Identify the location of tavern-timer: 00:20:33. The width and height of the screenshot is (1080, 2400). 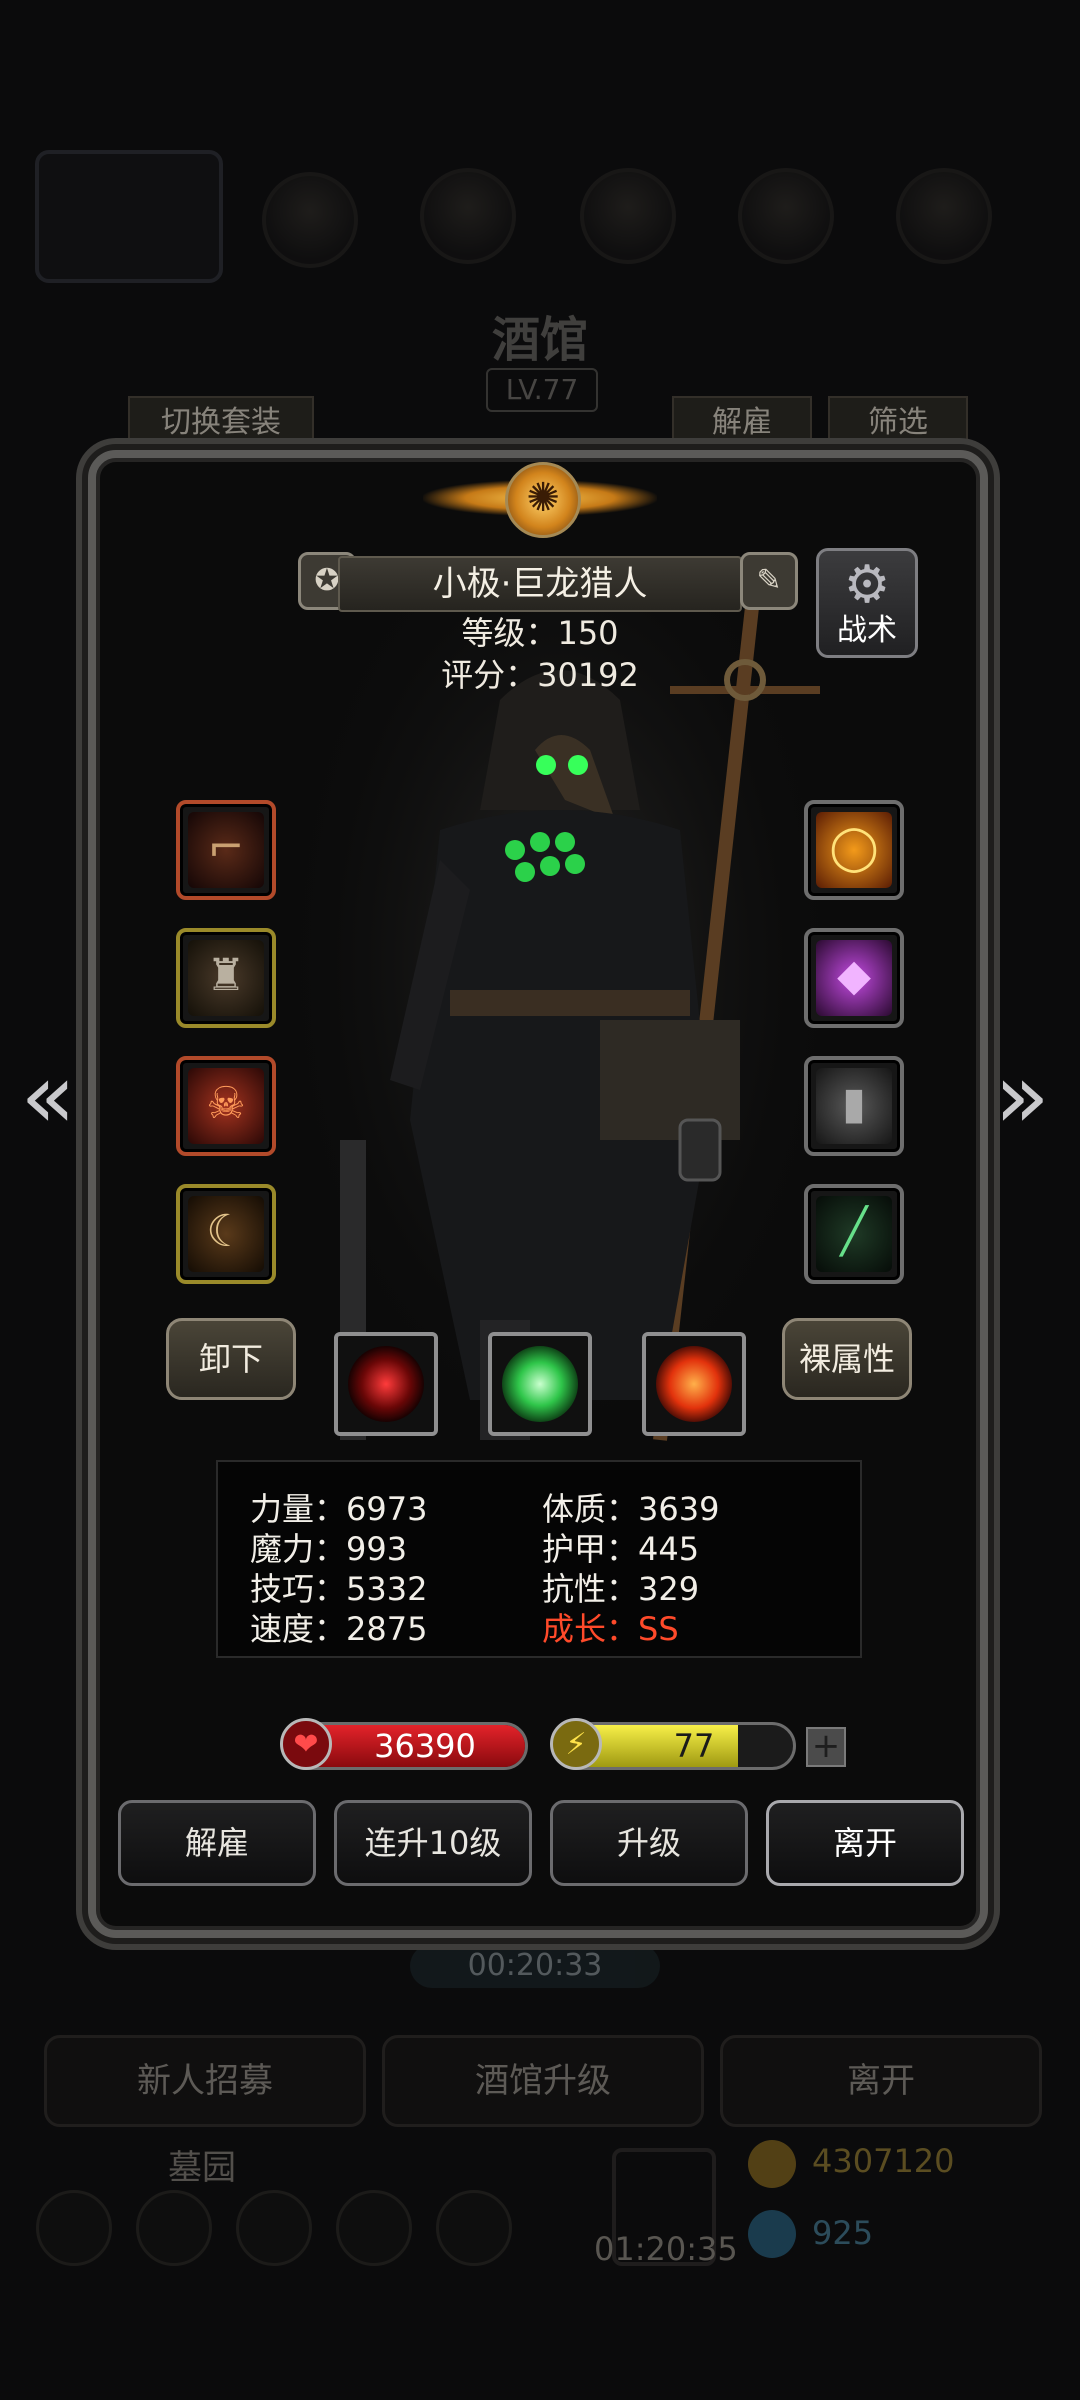
(535, 1966).